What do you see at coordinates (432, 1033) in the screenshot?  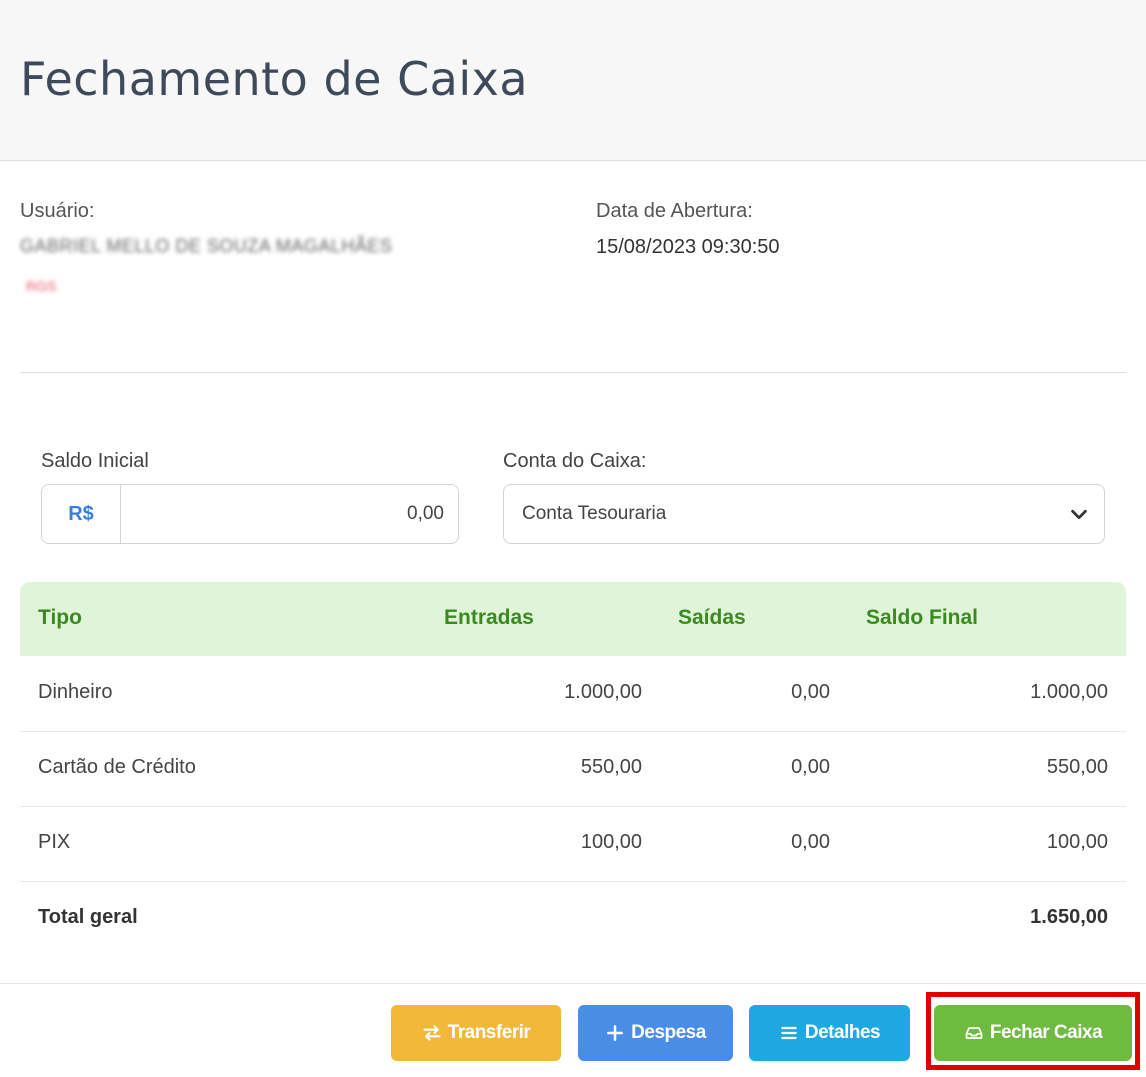 I see `exchange-icon` at bounding box center [432, 1033].